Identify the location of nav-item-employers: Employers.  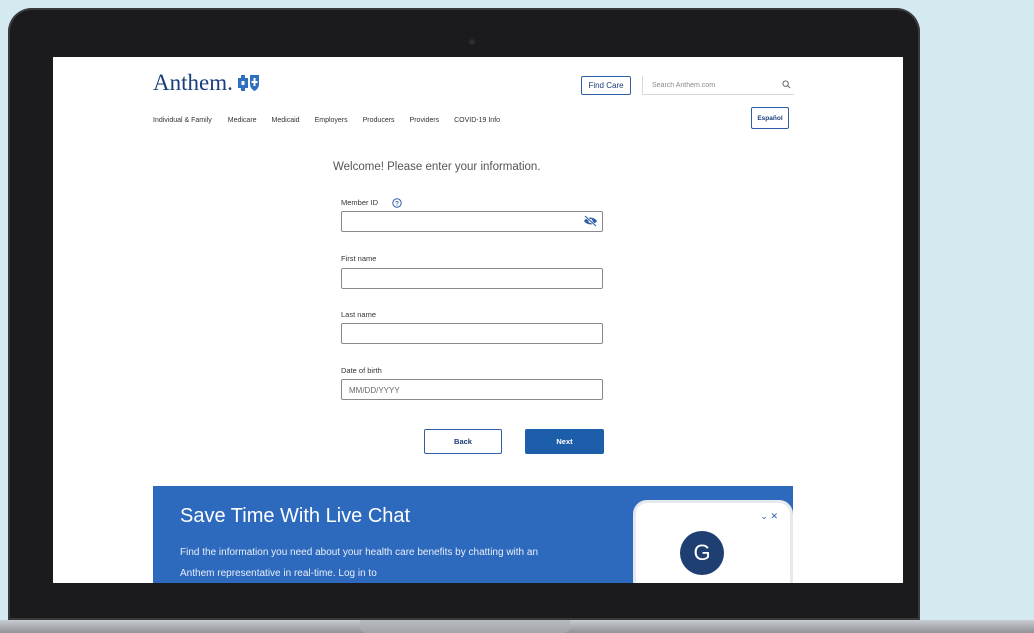
(331, 120).